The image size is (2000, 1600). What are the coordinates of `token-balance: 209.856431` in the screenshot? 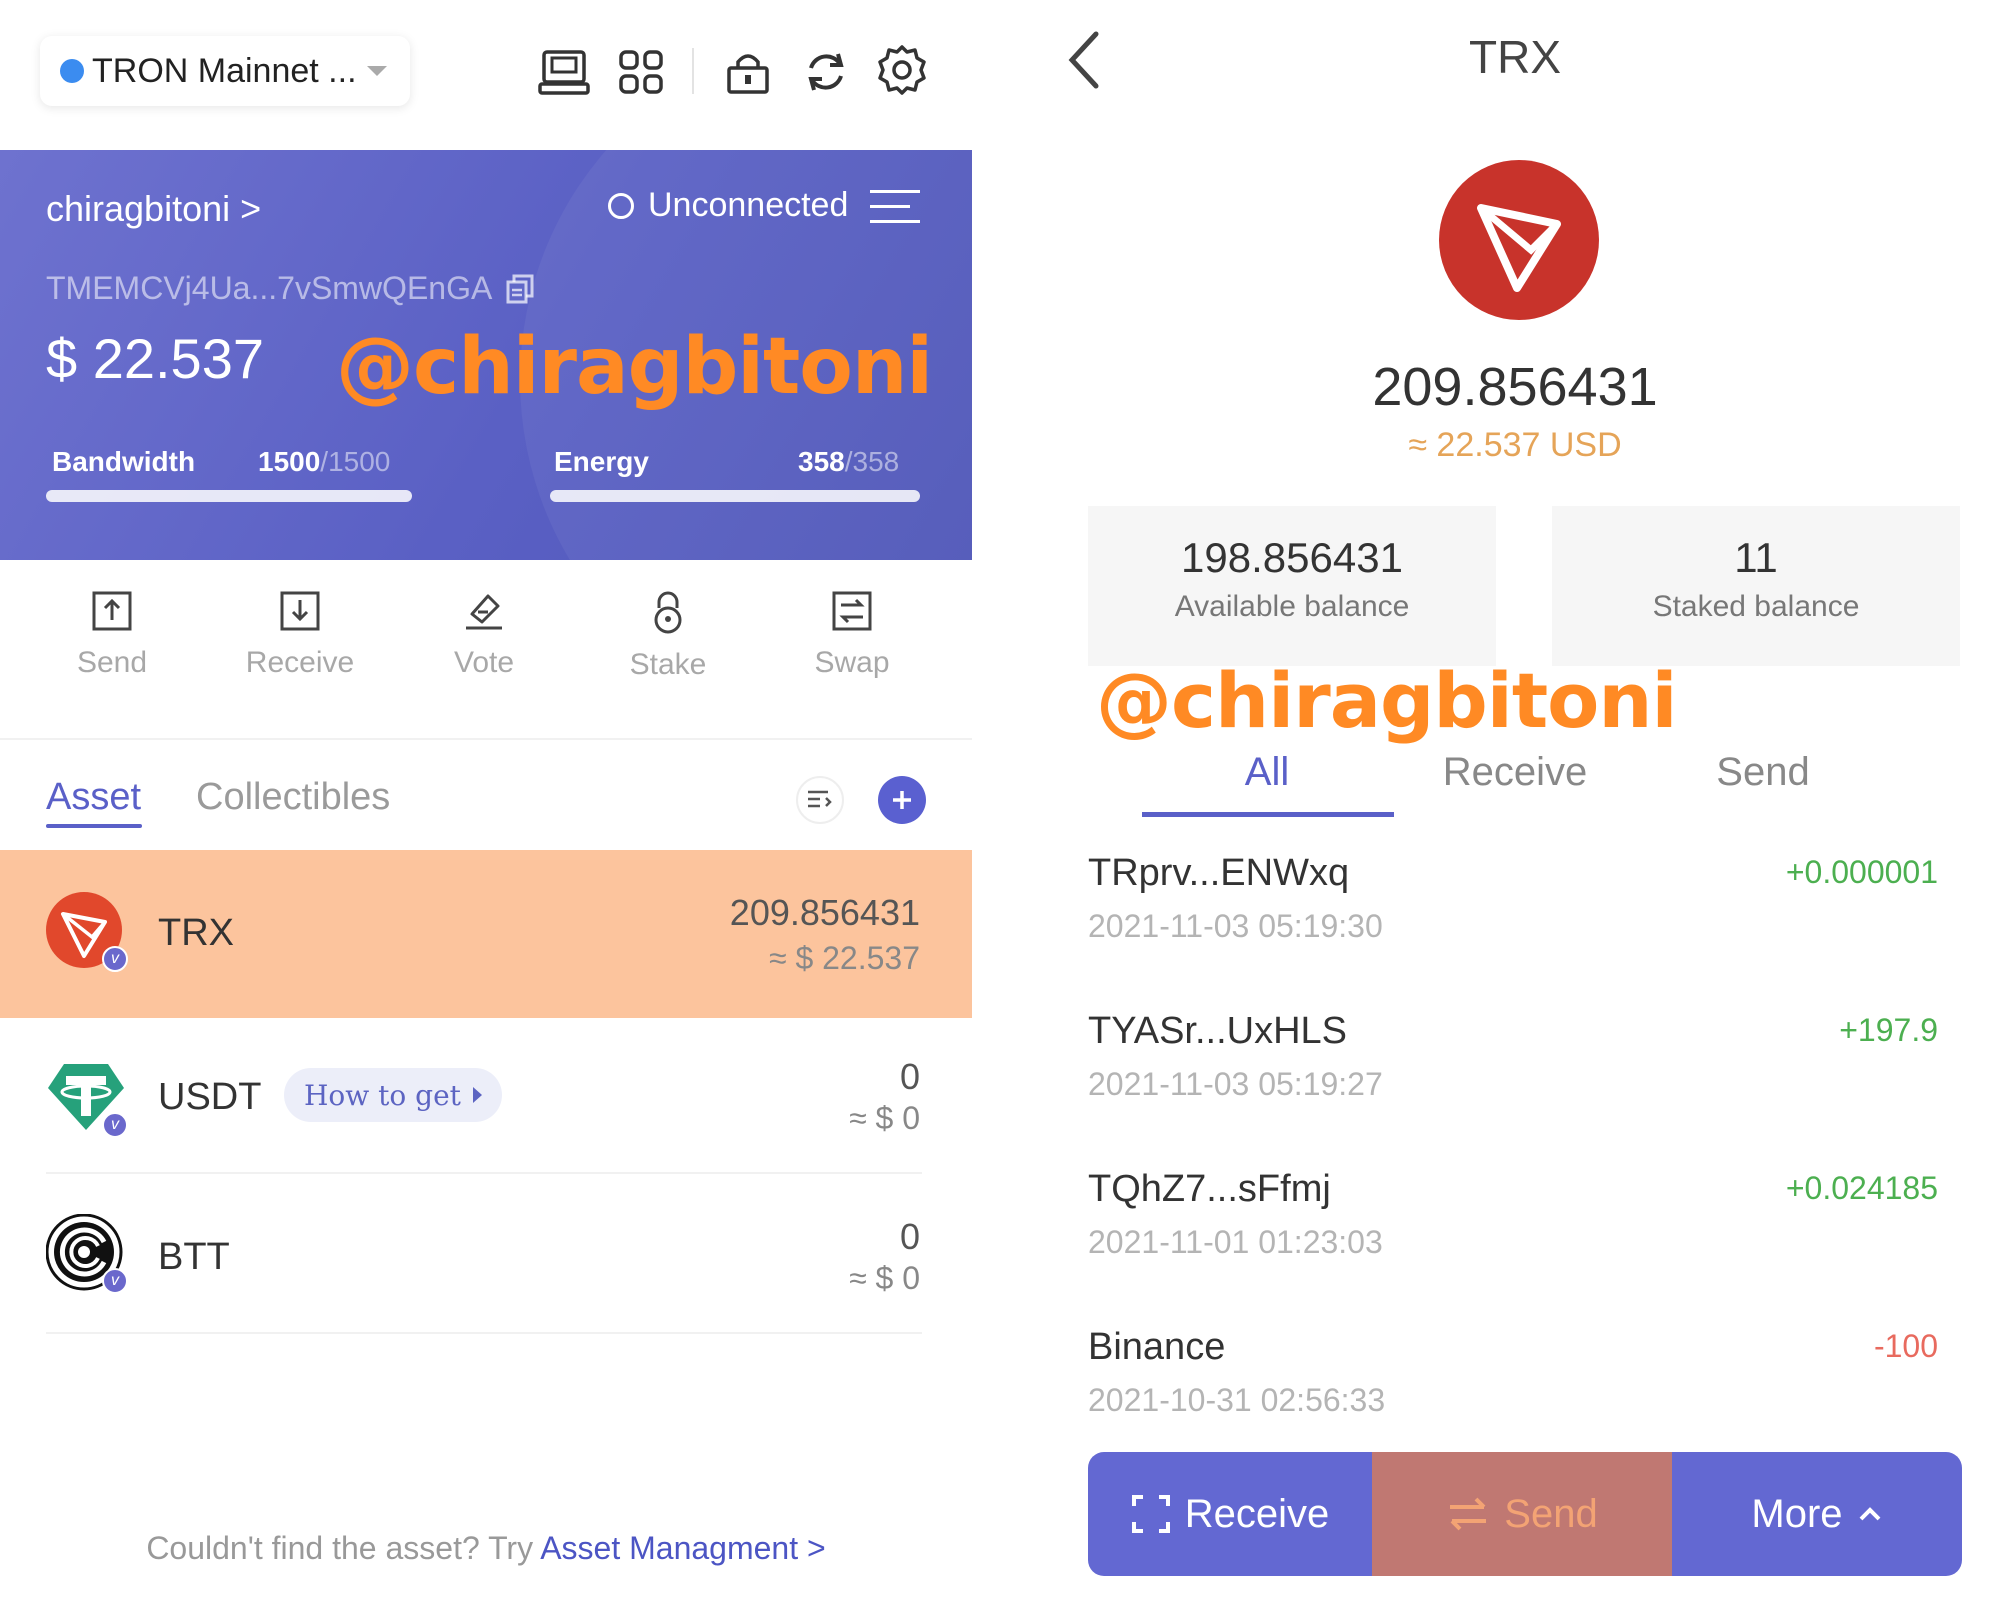 It's located at (1515, 387).